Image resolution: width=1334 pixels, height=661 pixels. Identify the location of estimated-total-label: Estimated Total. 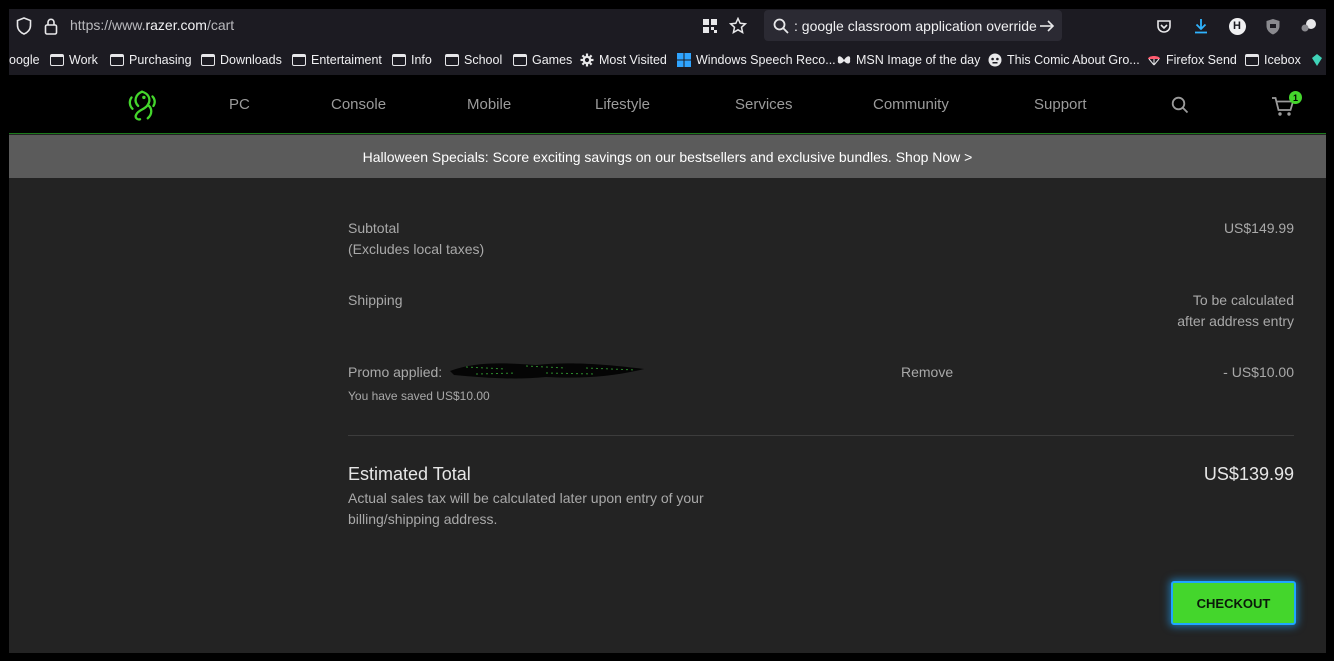
(409, 474).